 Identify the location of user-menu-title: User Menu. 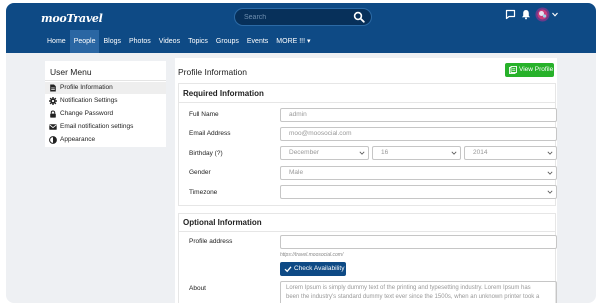
(71, 72).